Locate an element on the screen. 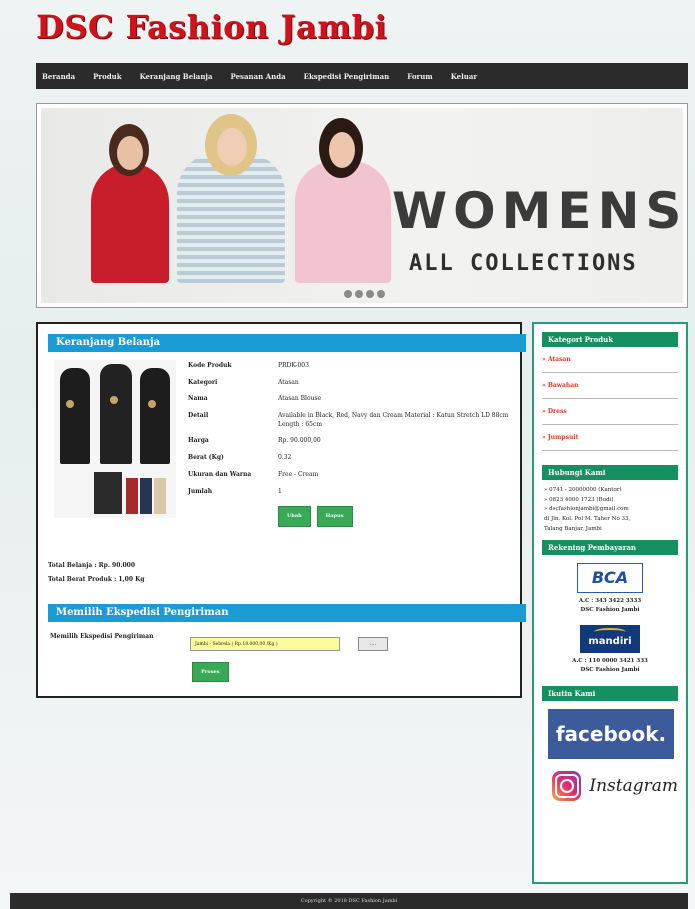 The width and height of the screenshot is (695, 909). contact-address-2: Talang Banjar, Jambi is located at coordinates (573, 528).